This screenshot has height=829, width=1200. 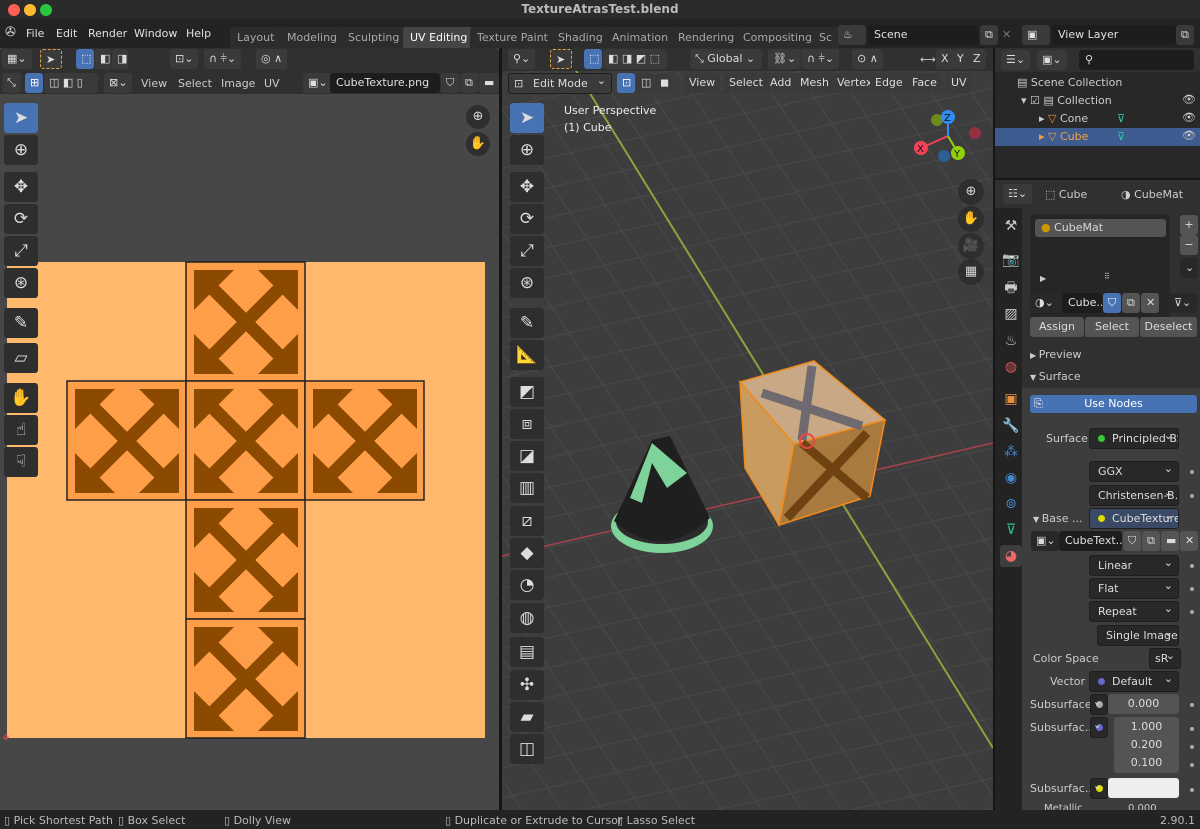 What do you see at coordinates (1134, 471) in the screenshot?
I see `distribution-select: GGX` at bounding box center [1134, 471].